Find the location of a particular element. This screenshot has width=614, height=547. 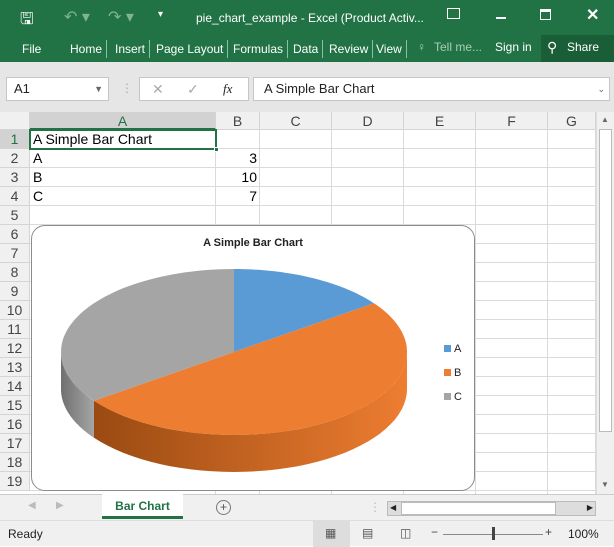

horizontal-scrollbar: ◀ ▶ is located at coordinates (491, 508).